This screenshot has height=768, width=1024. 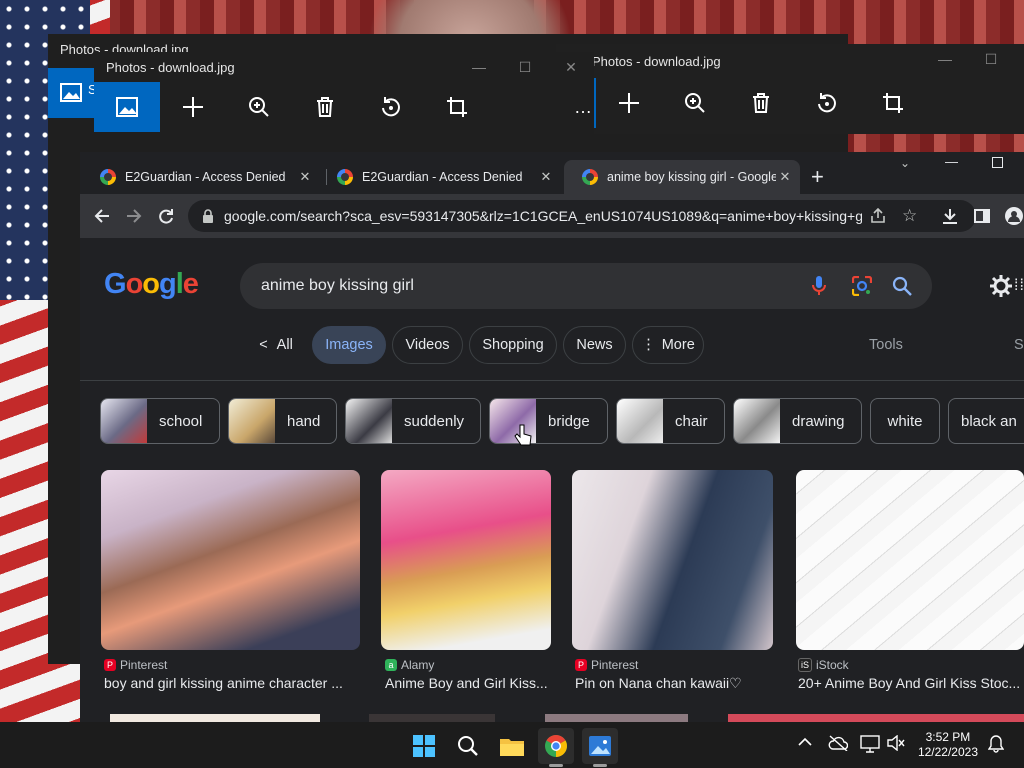 I want to click on share-icon, so click(x=878, y=216).